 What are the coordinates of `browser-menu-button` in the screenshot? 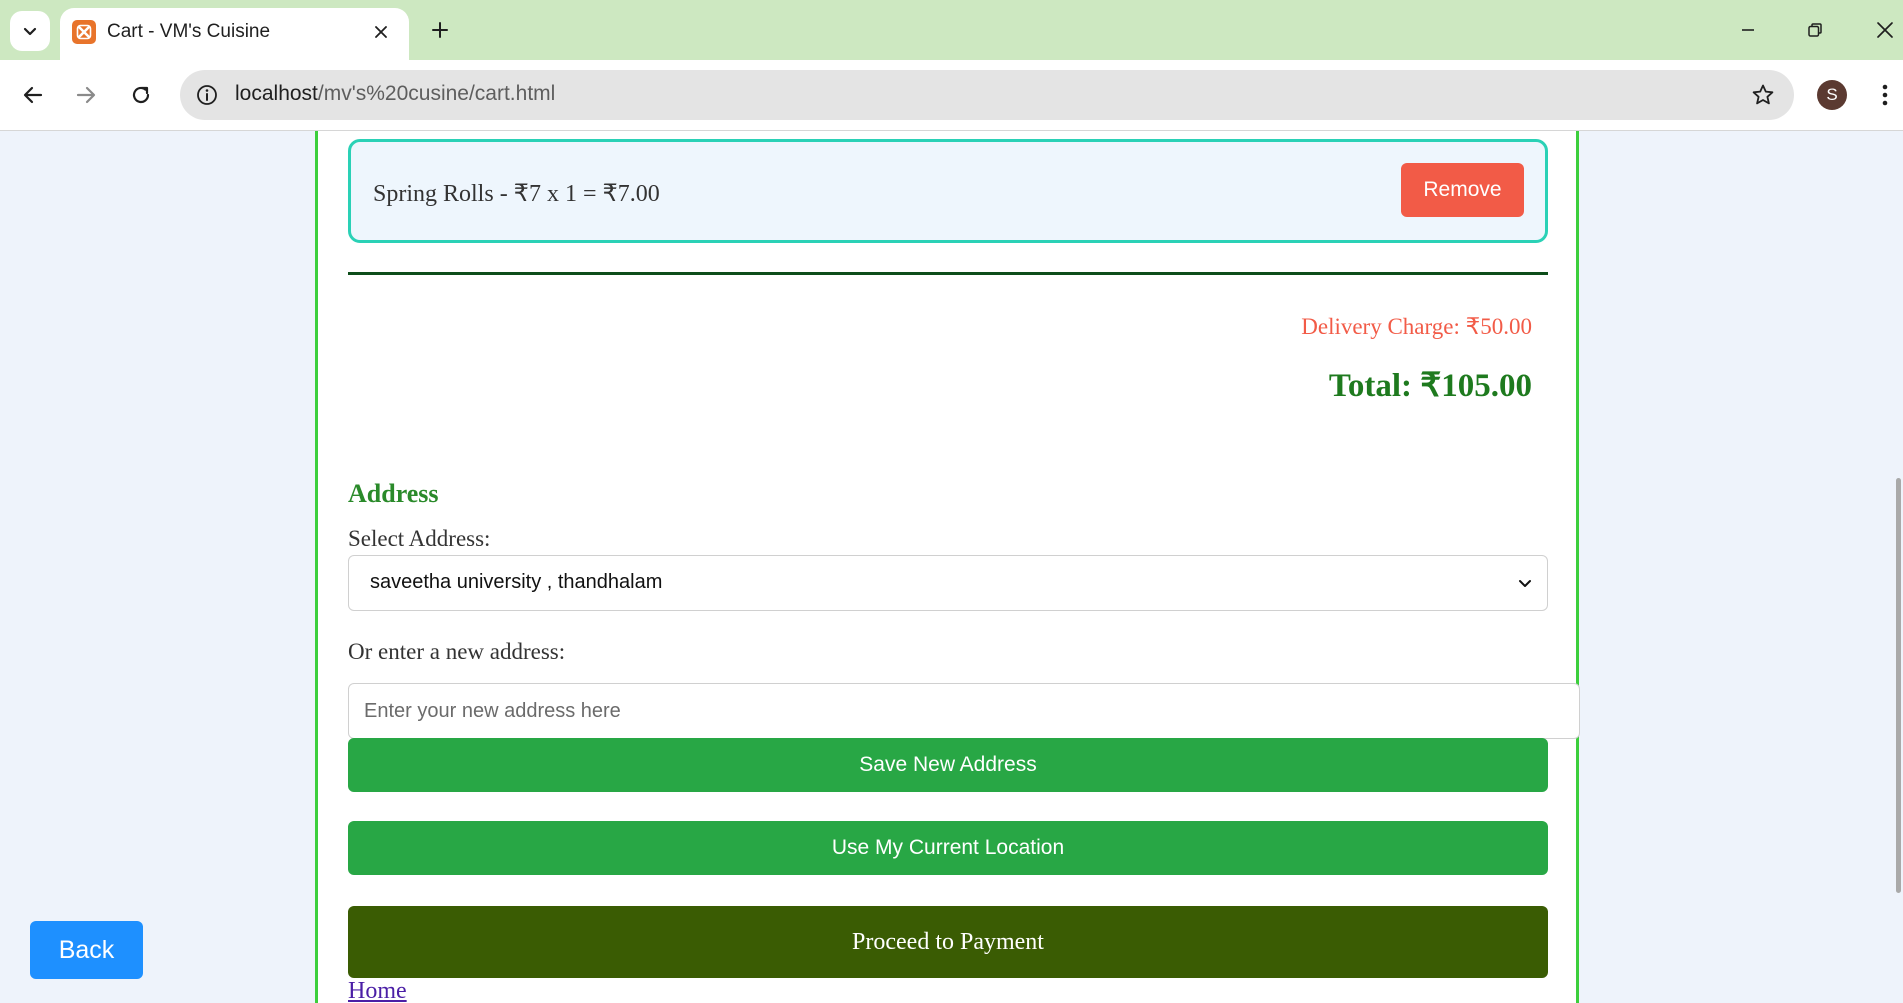 It's located at (1885, 95).